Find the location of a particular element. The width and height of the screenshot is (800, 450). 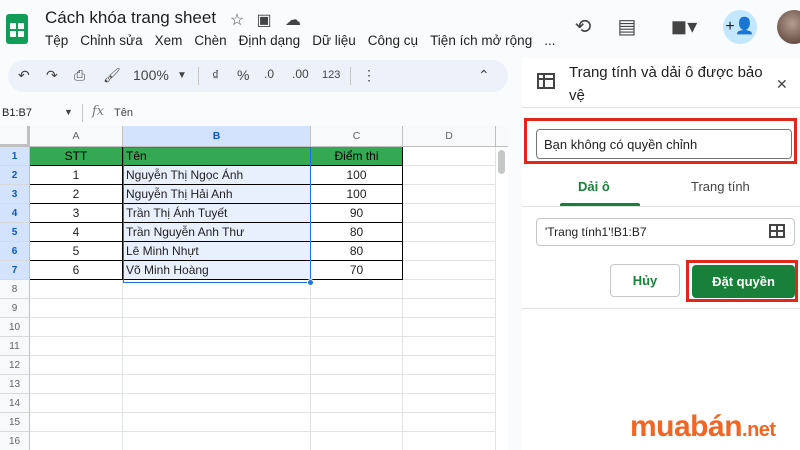

more-options-icon: ⋮ is located at coordinates (369, 75).